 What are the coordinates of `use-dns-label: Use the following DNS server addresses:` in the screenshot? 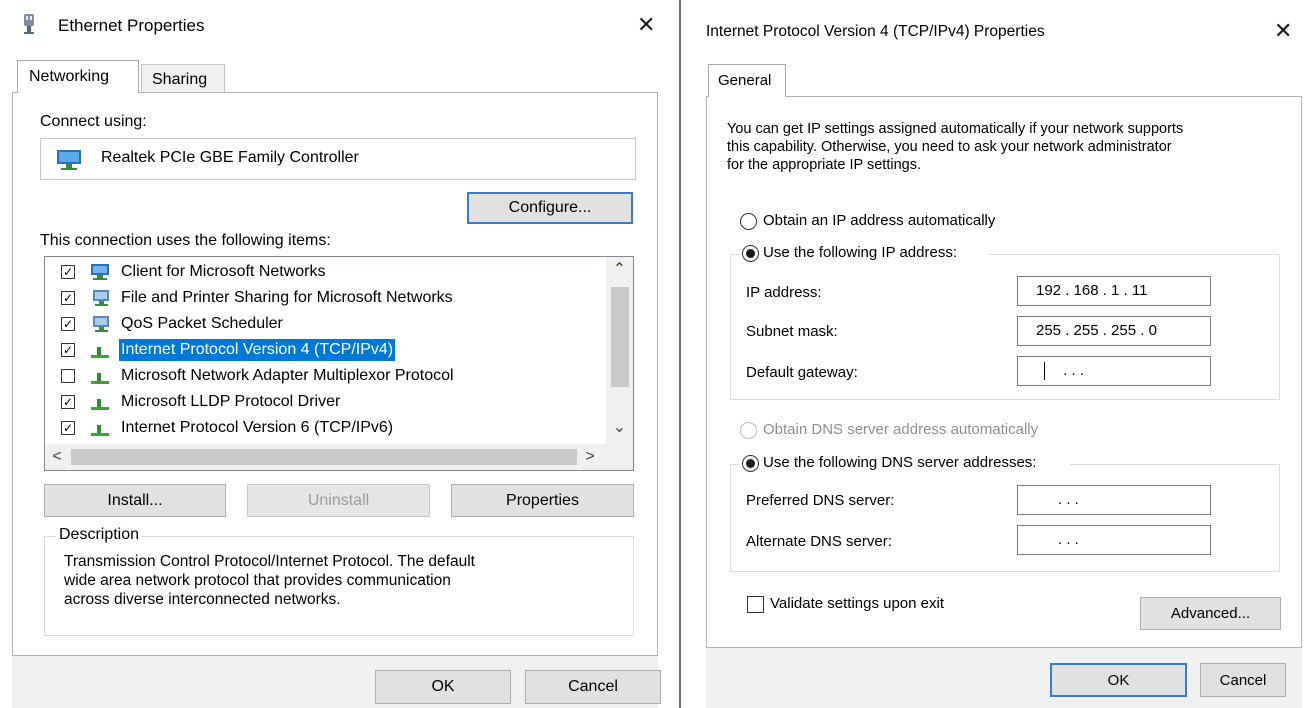 It's located at (900, 462).